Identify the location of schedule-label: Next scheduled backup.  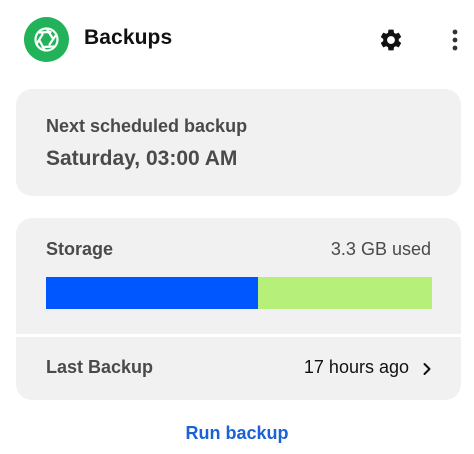
(147, 126).